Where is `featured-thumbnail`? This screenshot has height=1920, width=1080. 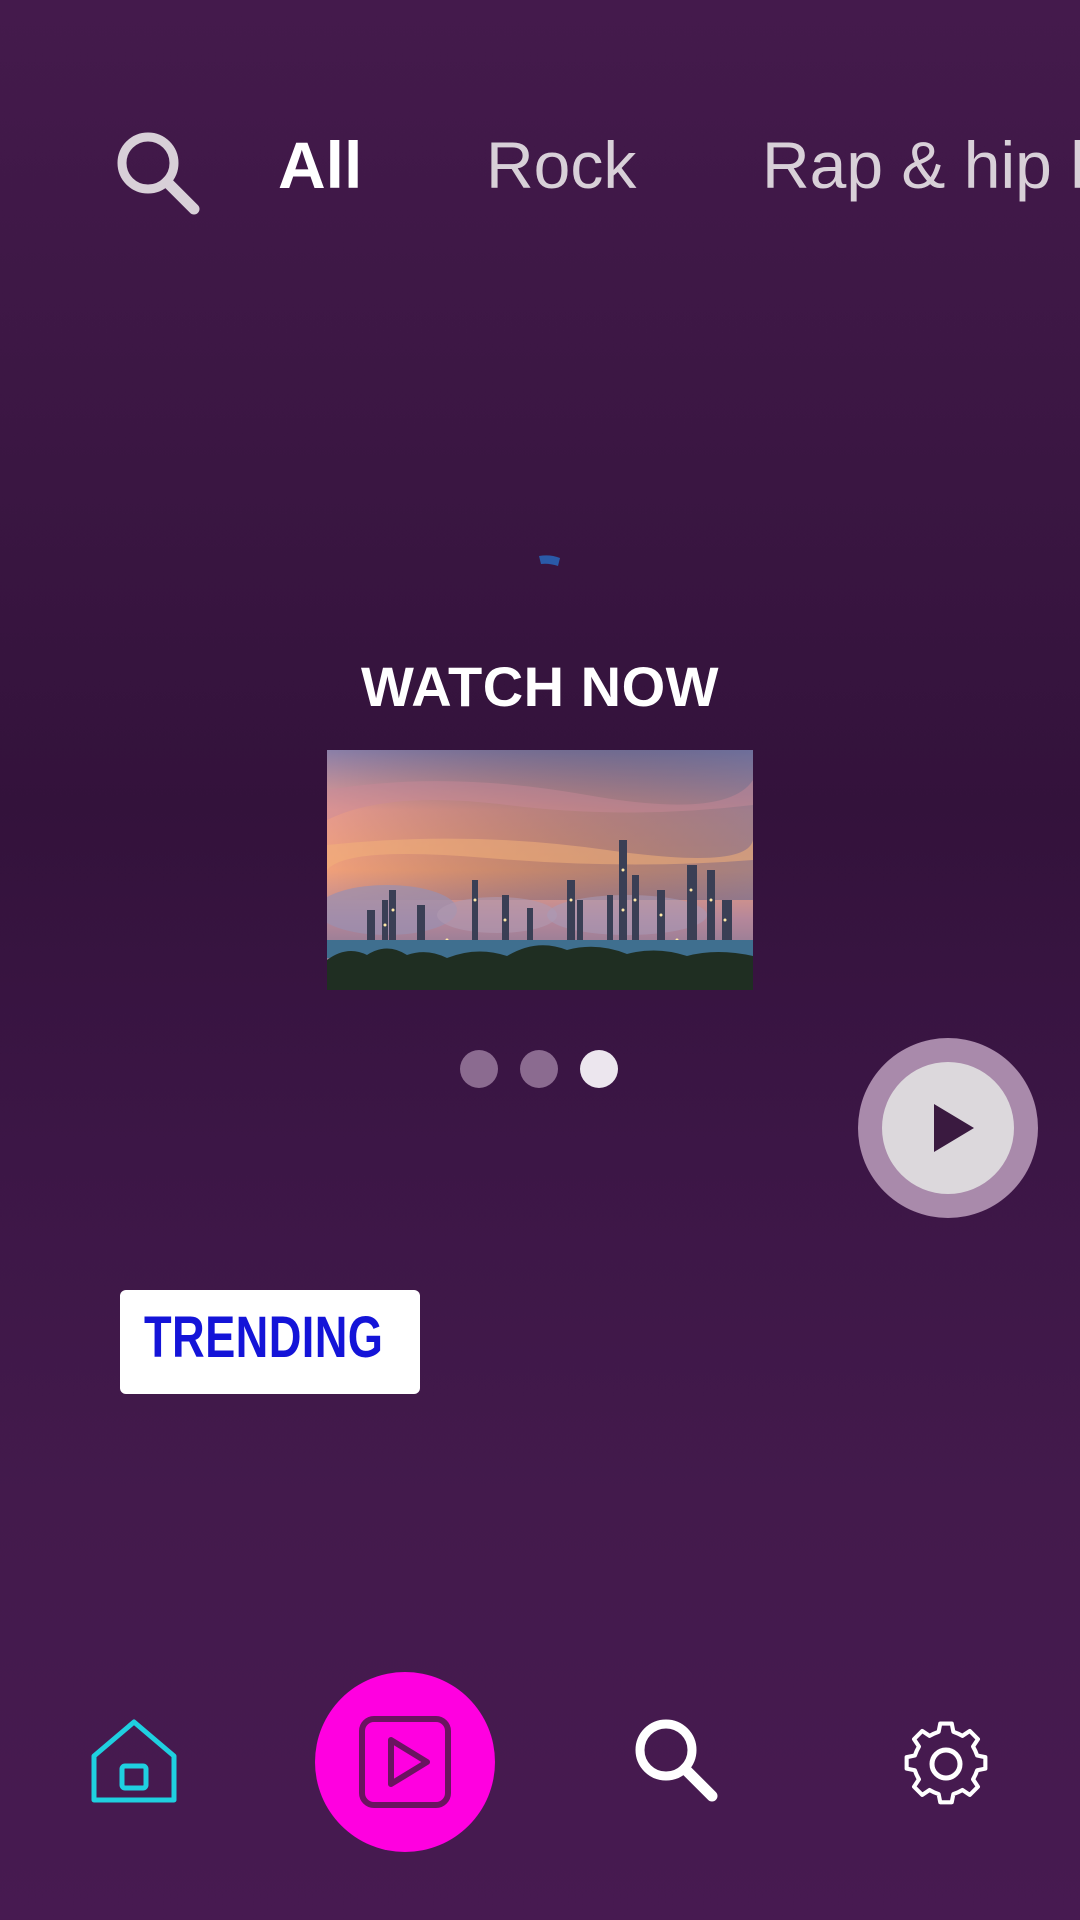 featured-thumbnail is located at coordinates (540, 870).